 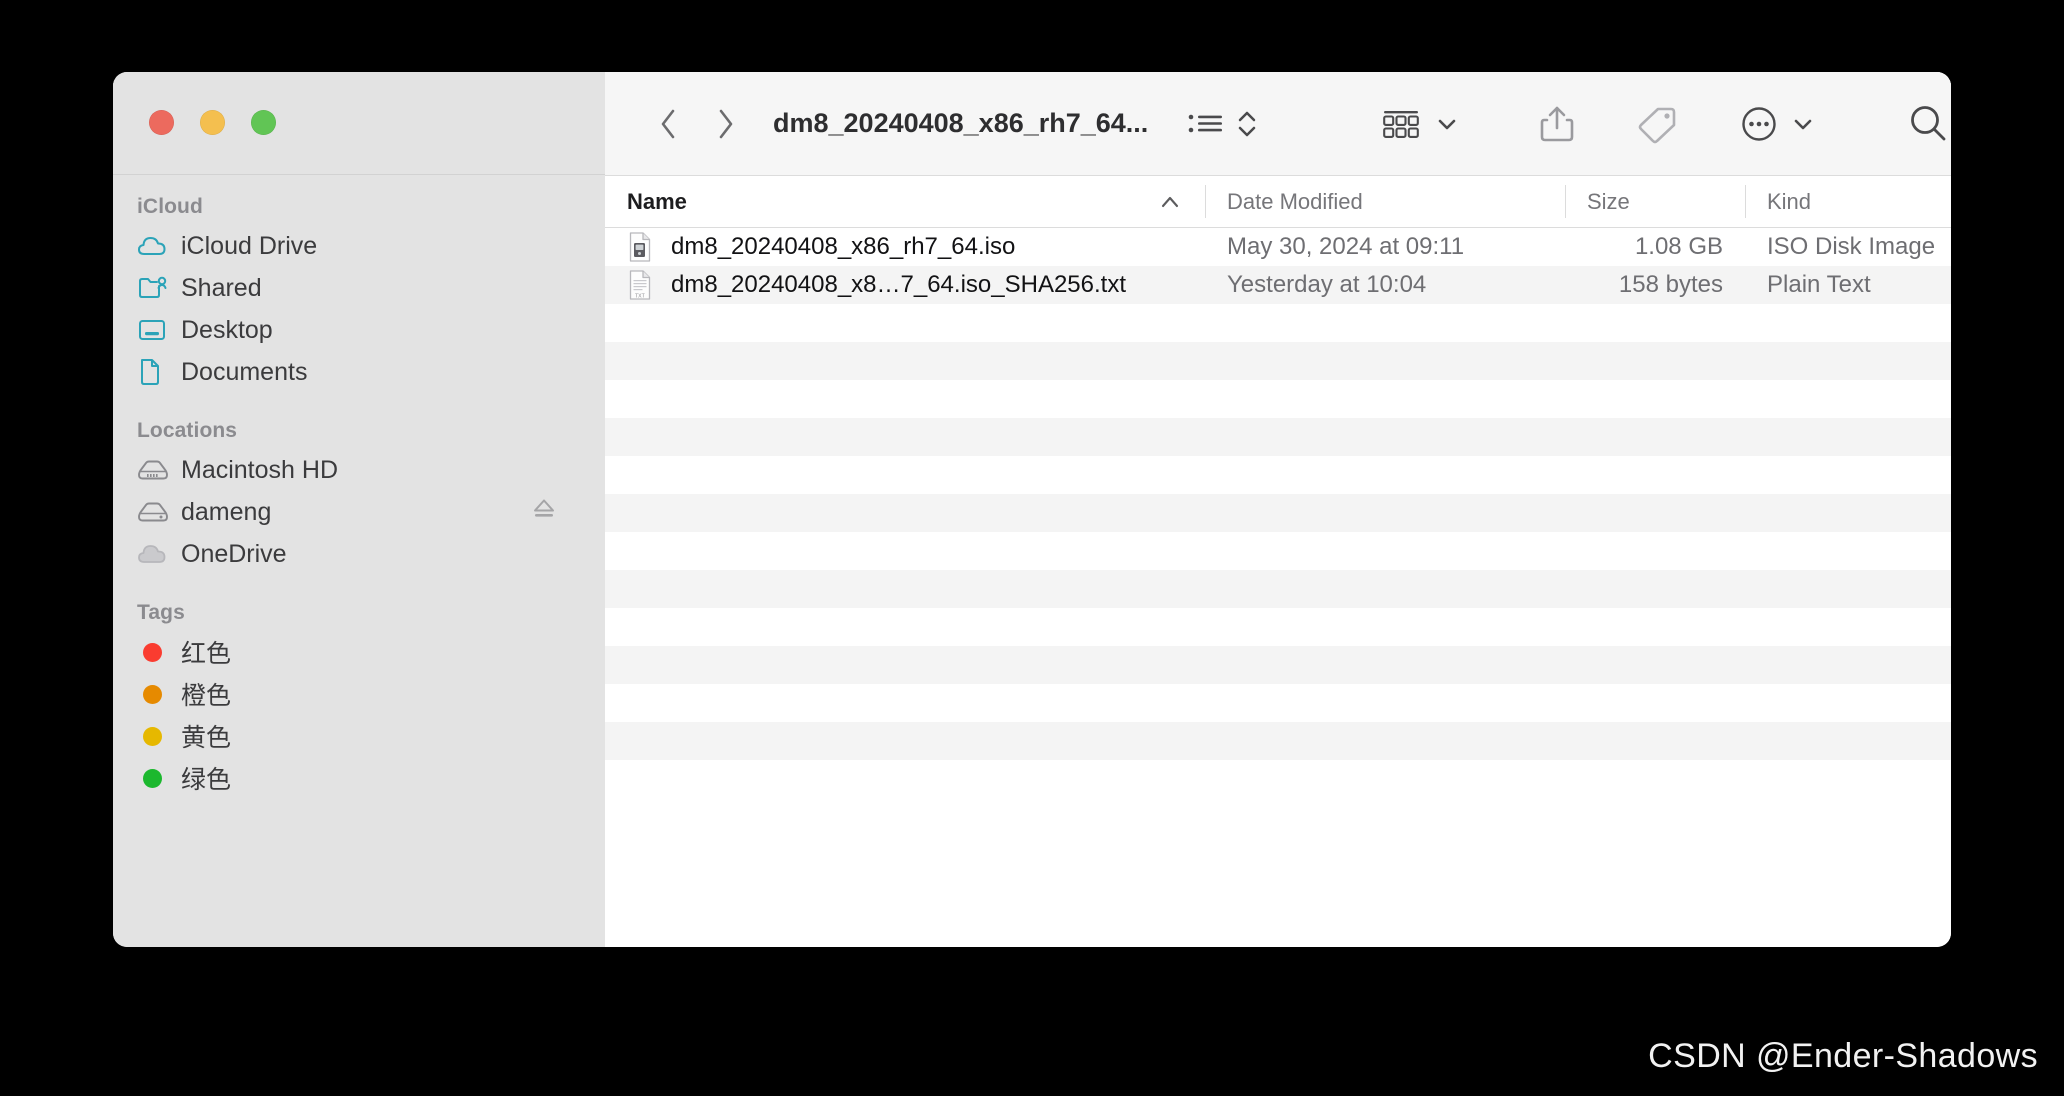 I want to click on sidebar-item-onedrive: OneDrive, so click(x=359, y=554).